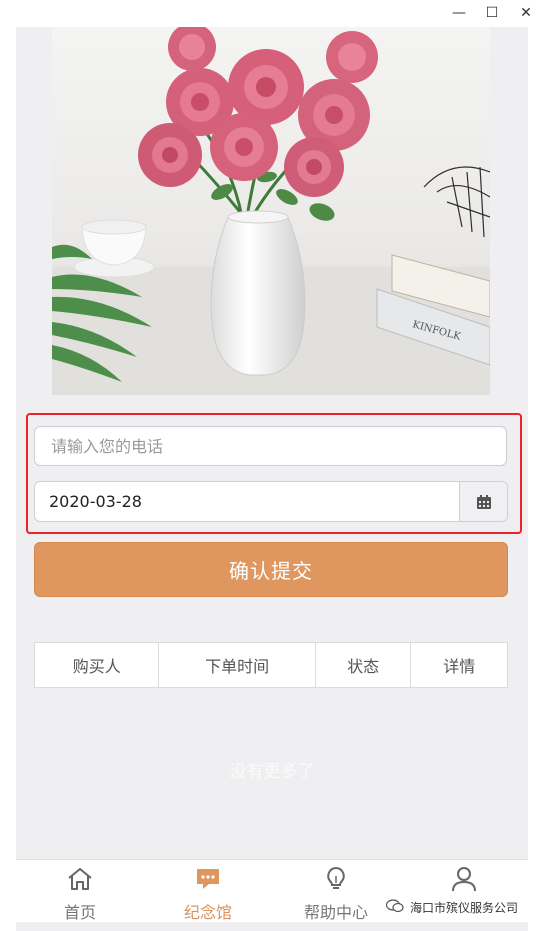 The width and height of the screenshot is (544, 931). What do you see at coordinates (80, 881) in the screenshot?
I see `home-icon` at bounding box center [80, 881].